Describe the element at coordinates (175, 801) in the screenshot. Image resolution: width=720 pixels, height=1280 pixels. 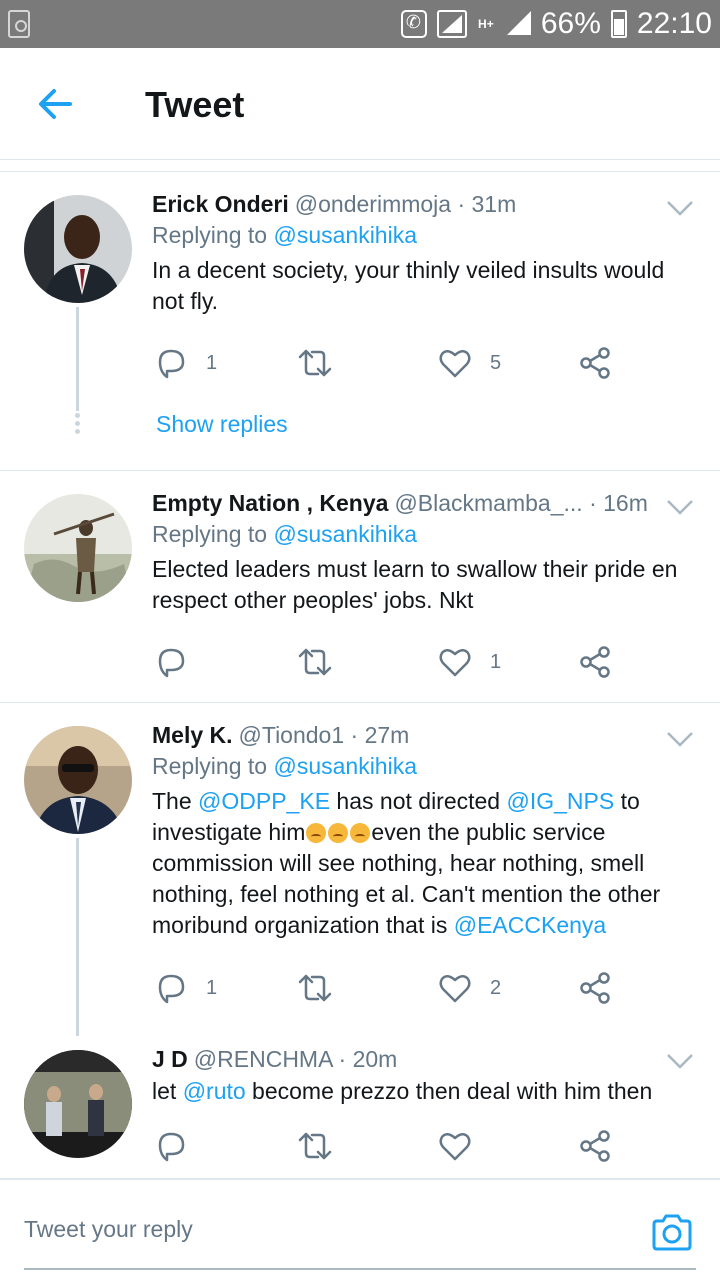
I see `text-segment: The` at that location.